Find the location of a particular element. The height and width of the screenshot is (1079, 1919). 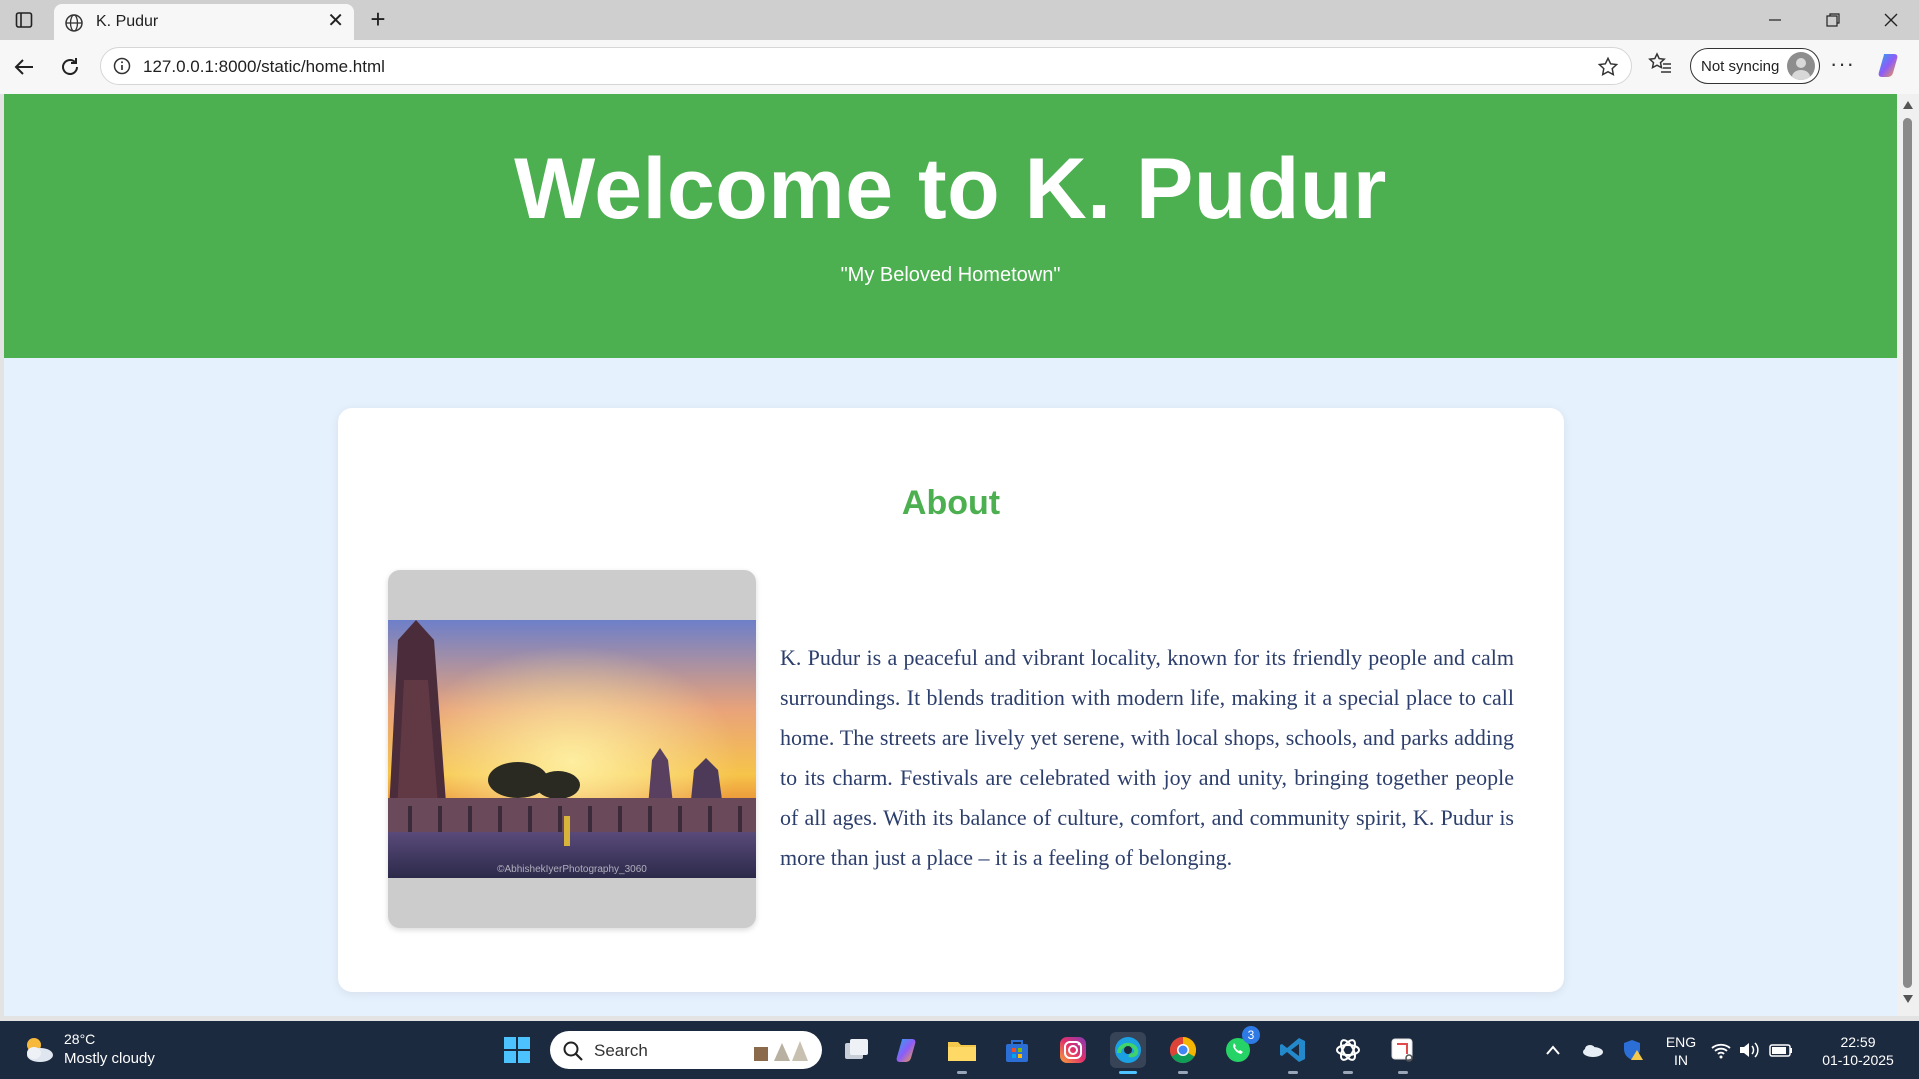

reload-icon is located at coordinates (70, 67).